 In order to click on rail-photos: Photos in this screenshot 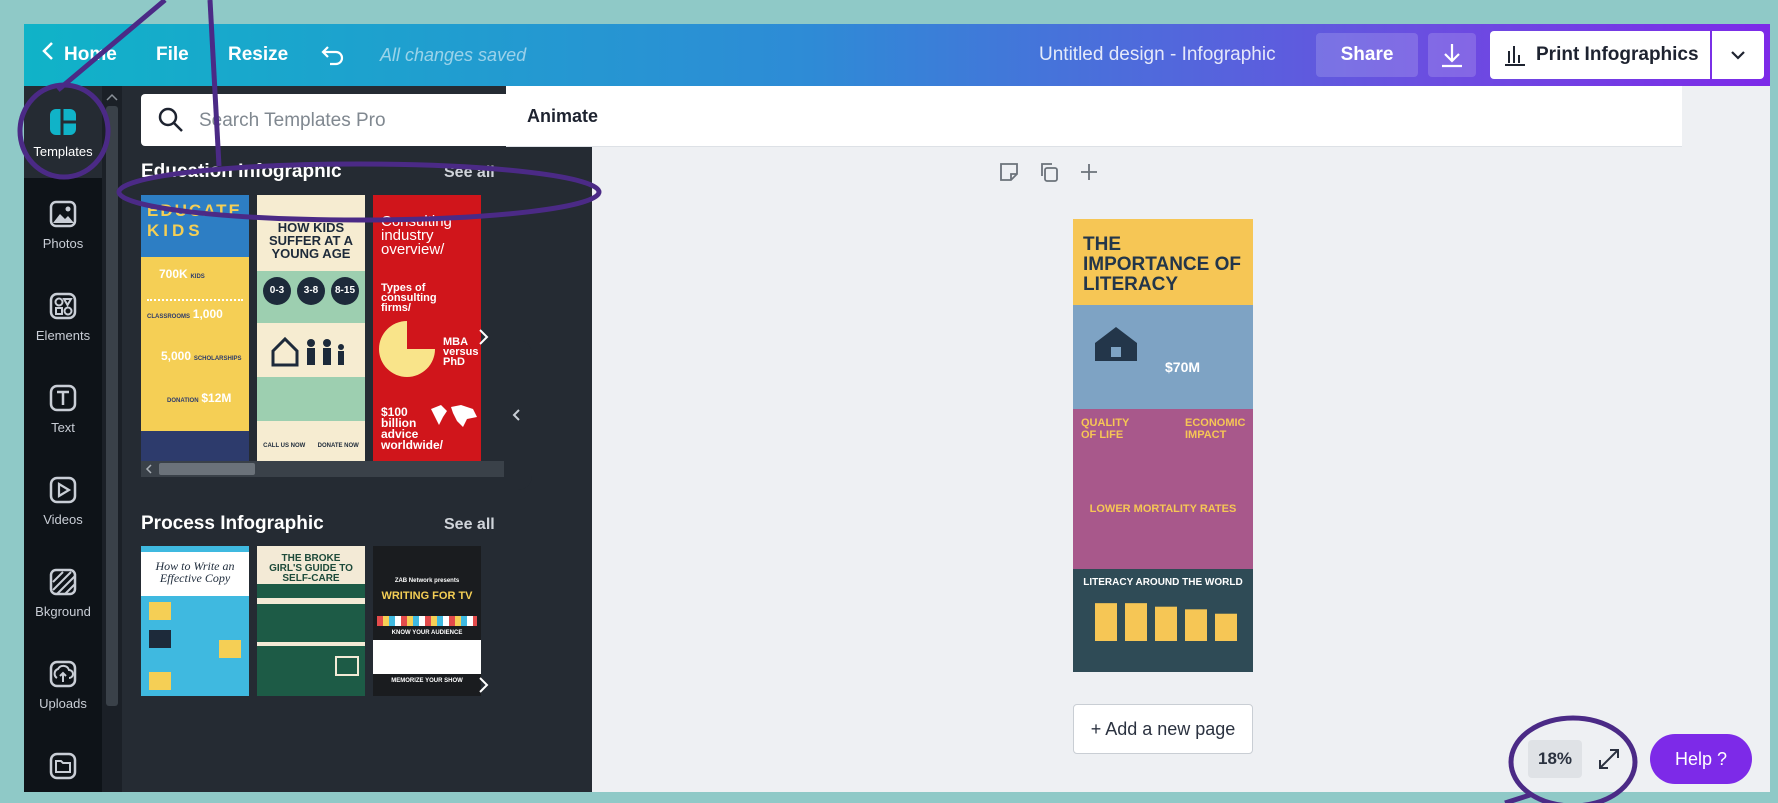, I will do `click(63, 224)`.